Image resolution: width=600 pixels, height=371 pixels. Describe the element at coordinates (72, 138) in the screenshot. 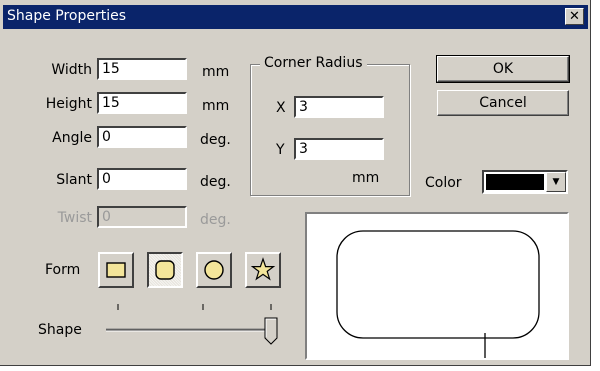

I see `angle-label: Angle` at that location.